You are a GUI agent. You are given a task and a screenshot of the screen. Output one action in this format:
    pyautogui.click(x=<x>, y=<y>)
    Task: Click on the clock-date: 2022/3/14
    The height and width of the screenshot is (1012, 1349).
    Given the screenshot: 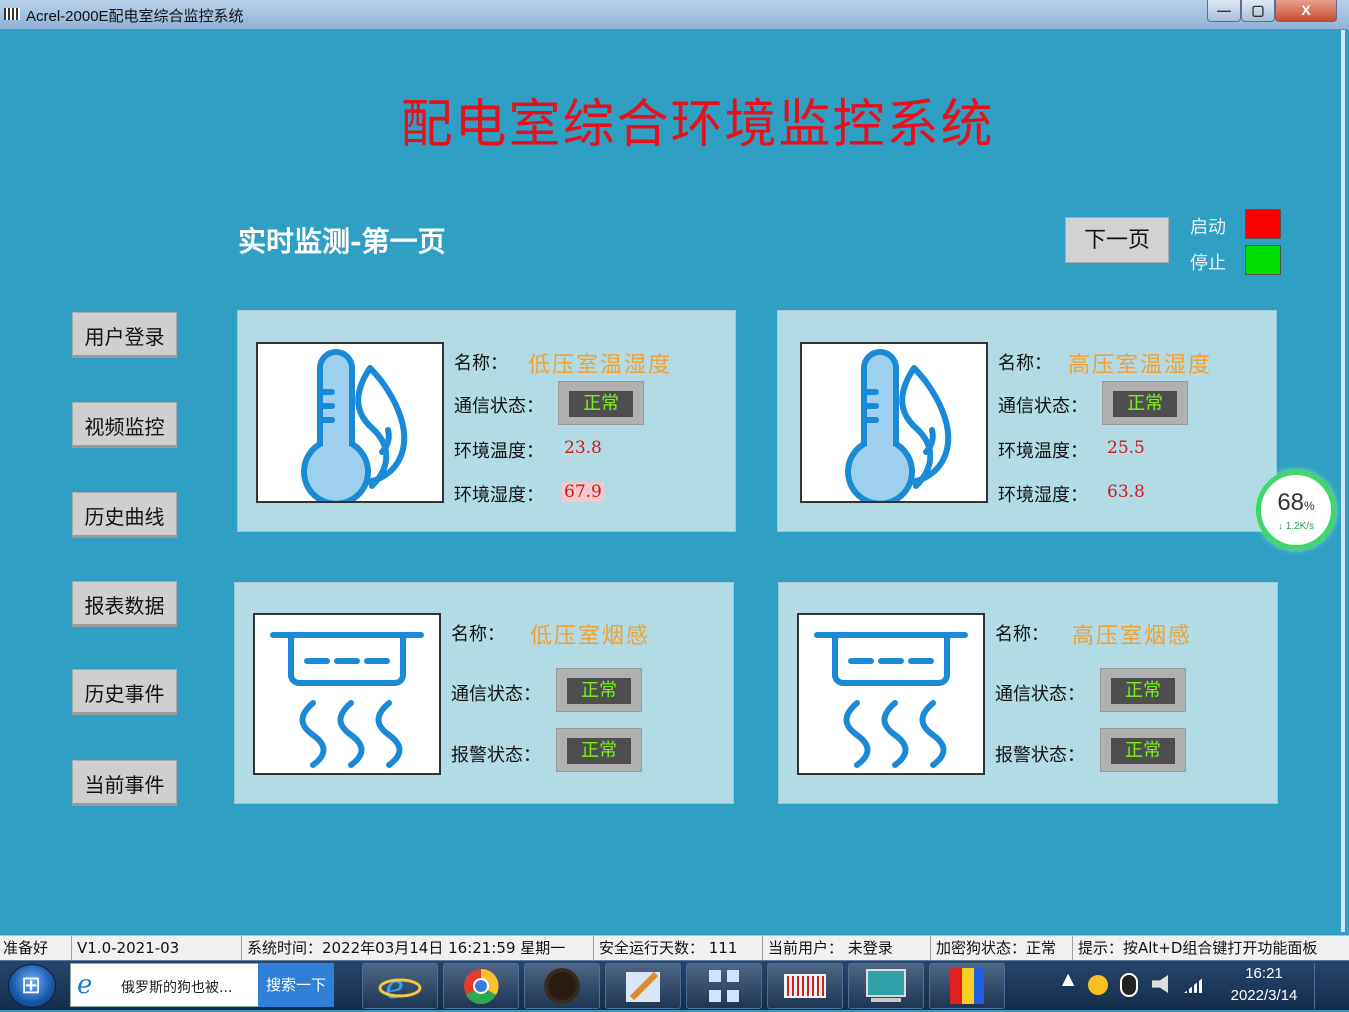 What is the action you would take?
    pyautogui.click(x=1264, y=995)
    